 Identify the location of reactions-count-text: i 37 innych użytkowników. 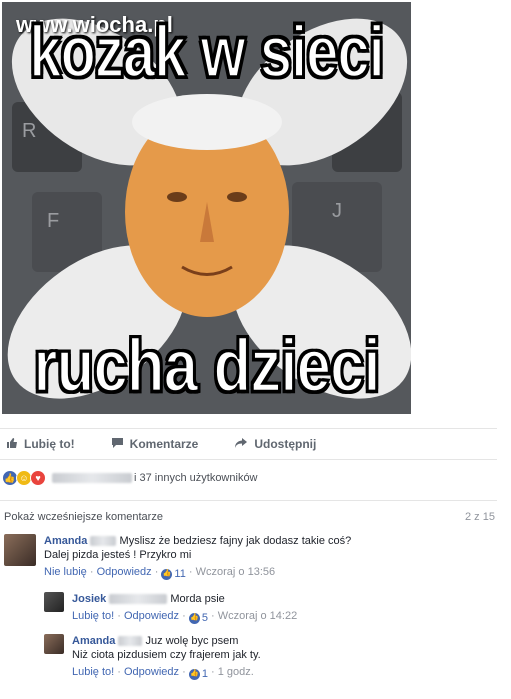
(196, 478).